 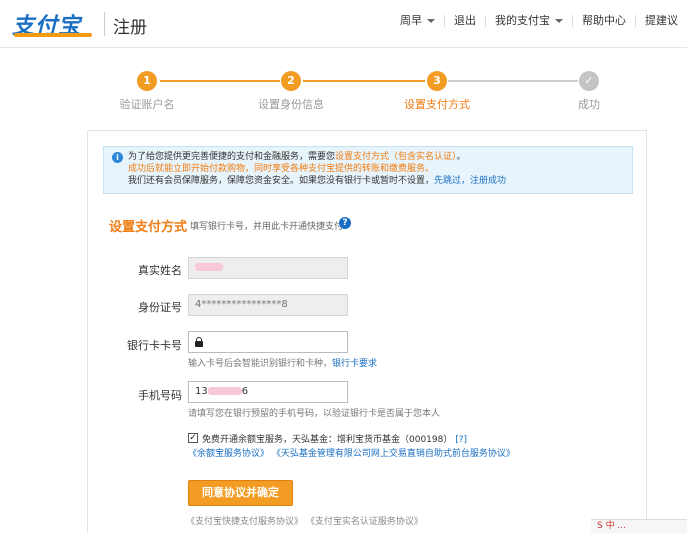 I want to click on step-4-label: 成功, so click(x=589, y=104).